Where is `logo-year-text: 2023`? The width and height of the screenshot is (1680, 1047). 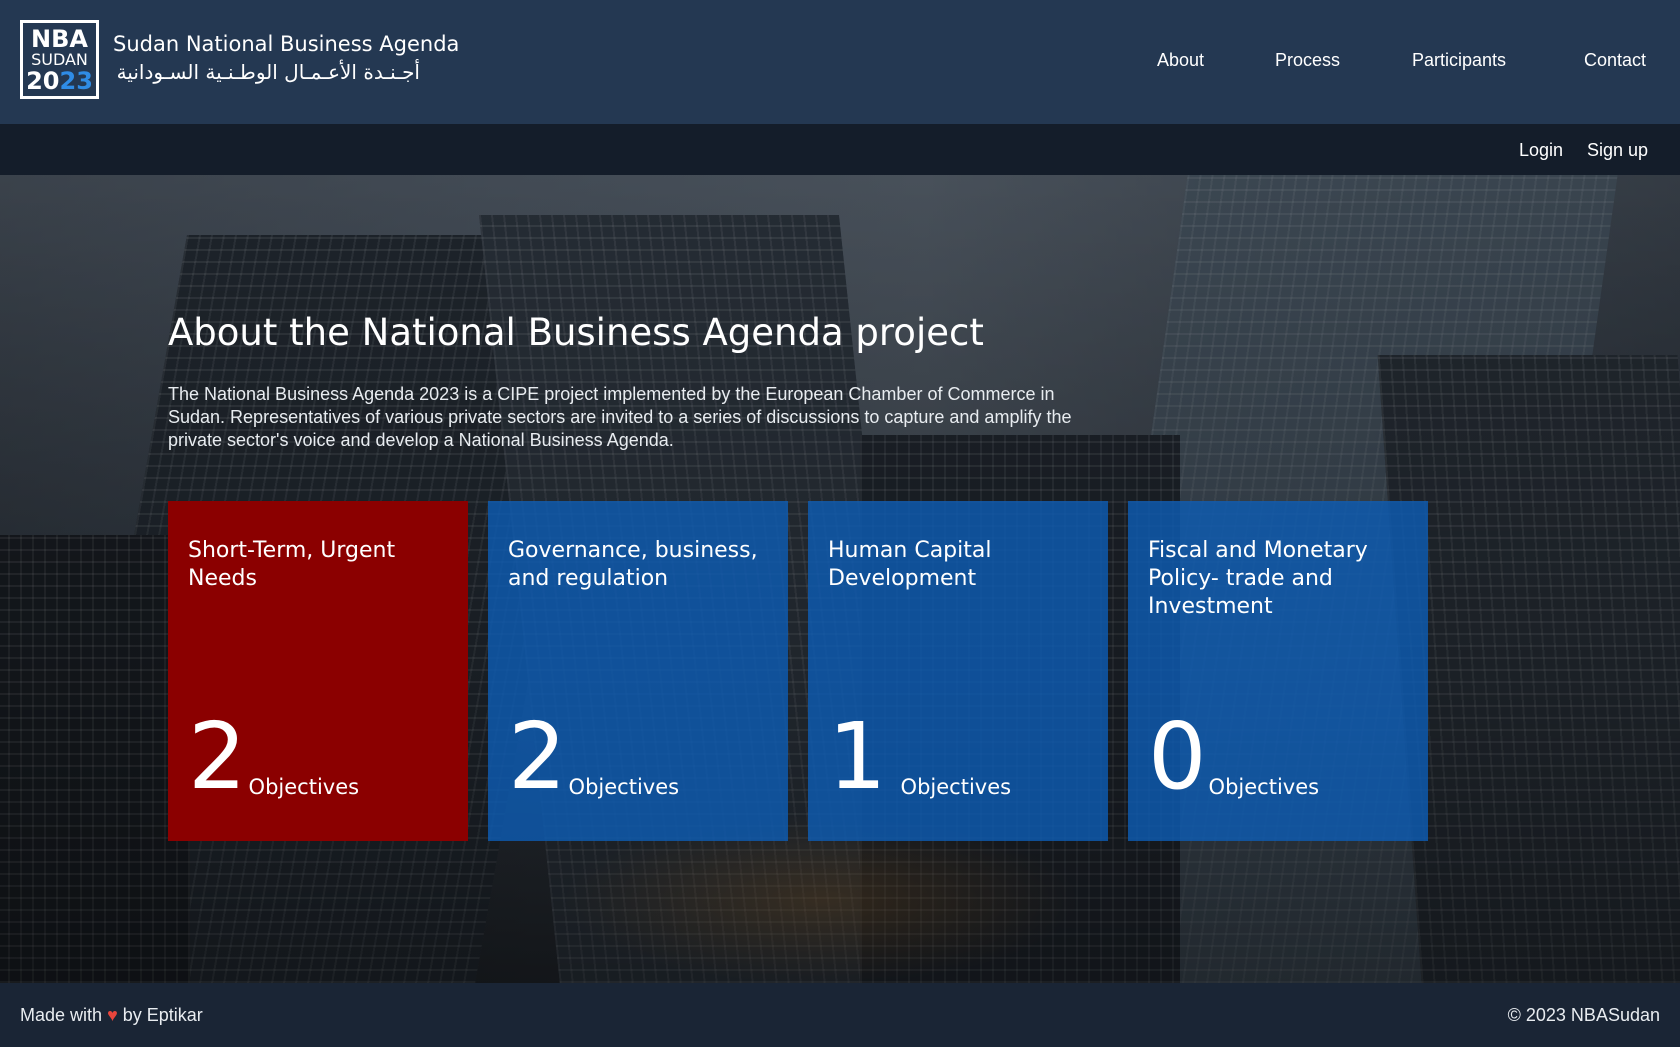 logo-year-text: 2023 is located at coordinates (59, 81).